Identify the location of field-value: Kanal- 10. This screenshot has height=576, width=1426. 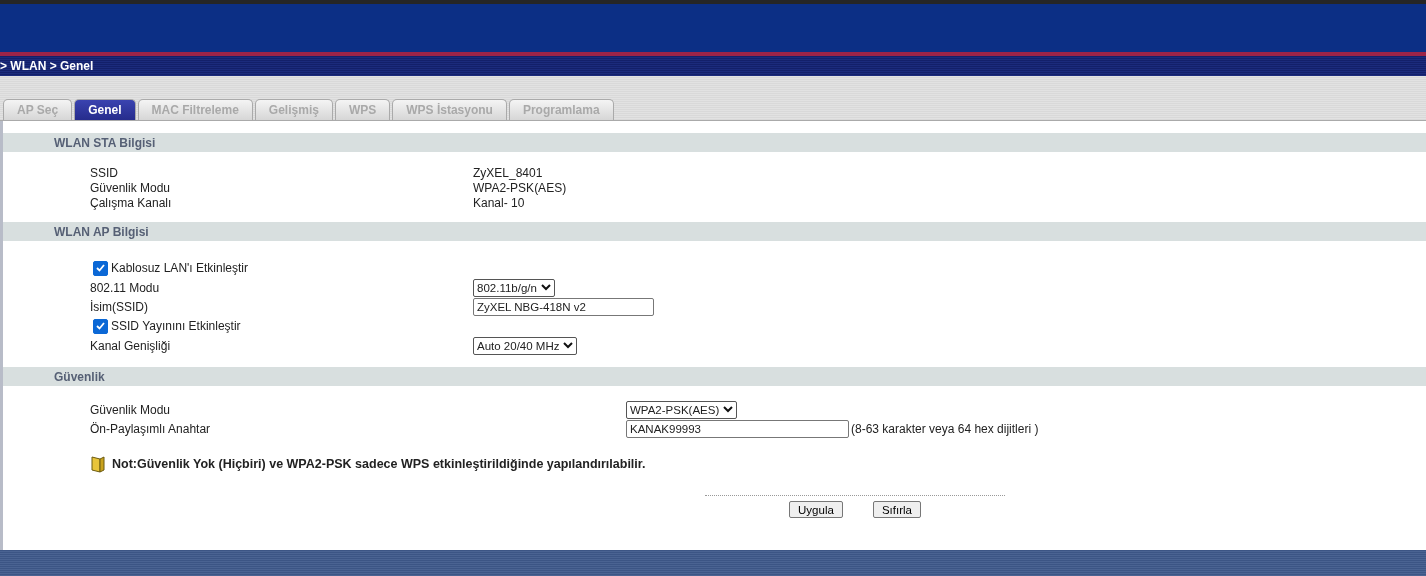
(499, 202).